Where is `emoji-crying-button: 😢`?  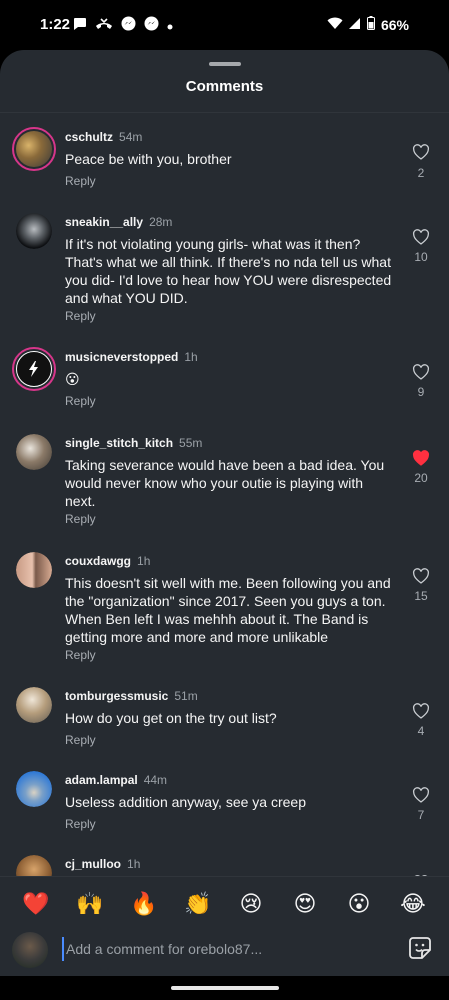 emoji-crying-button: 😢 is located at coordinates (251, 904).